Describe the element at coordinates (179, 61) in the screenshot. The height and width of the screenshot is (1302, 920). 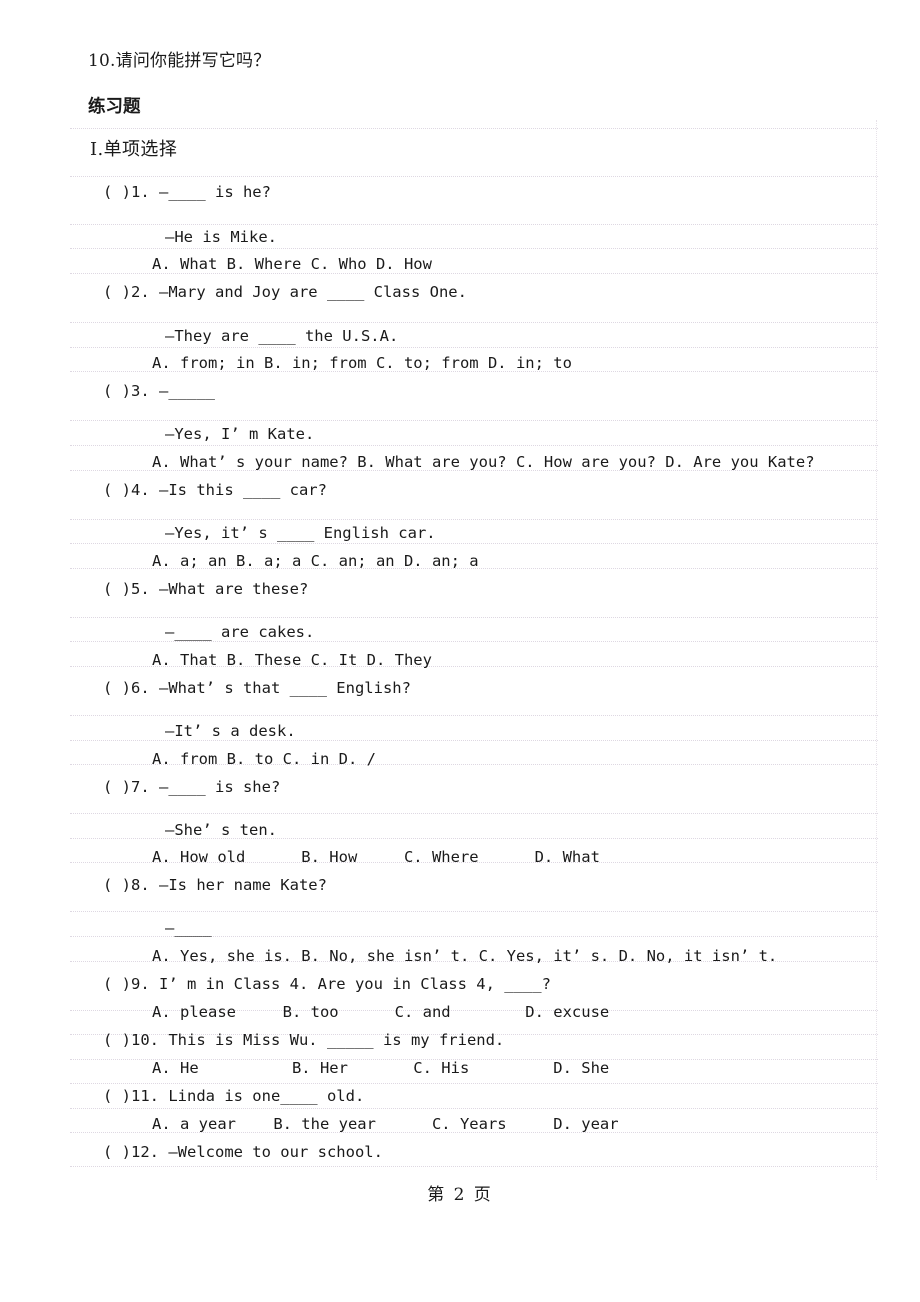
I see `carryover-item: 10.请问你能拼写它吗？` at that location.